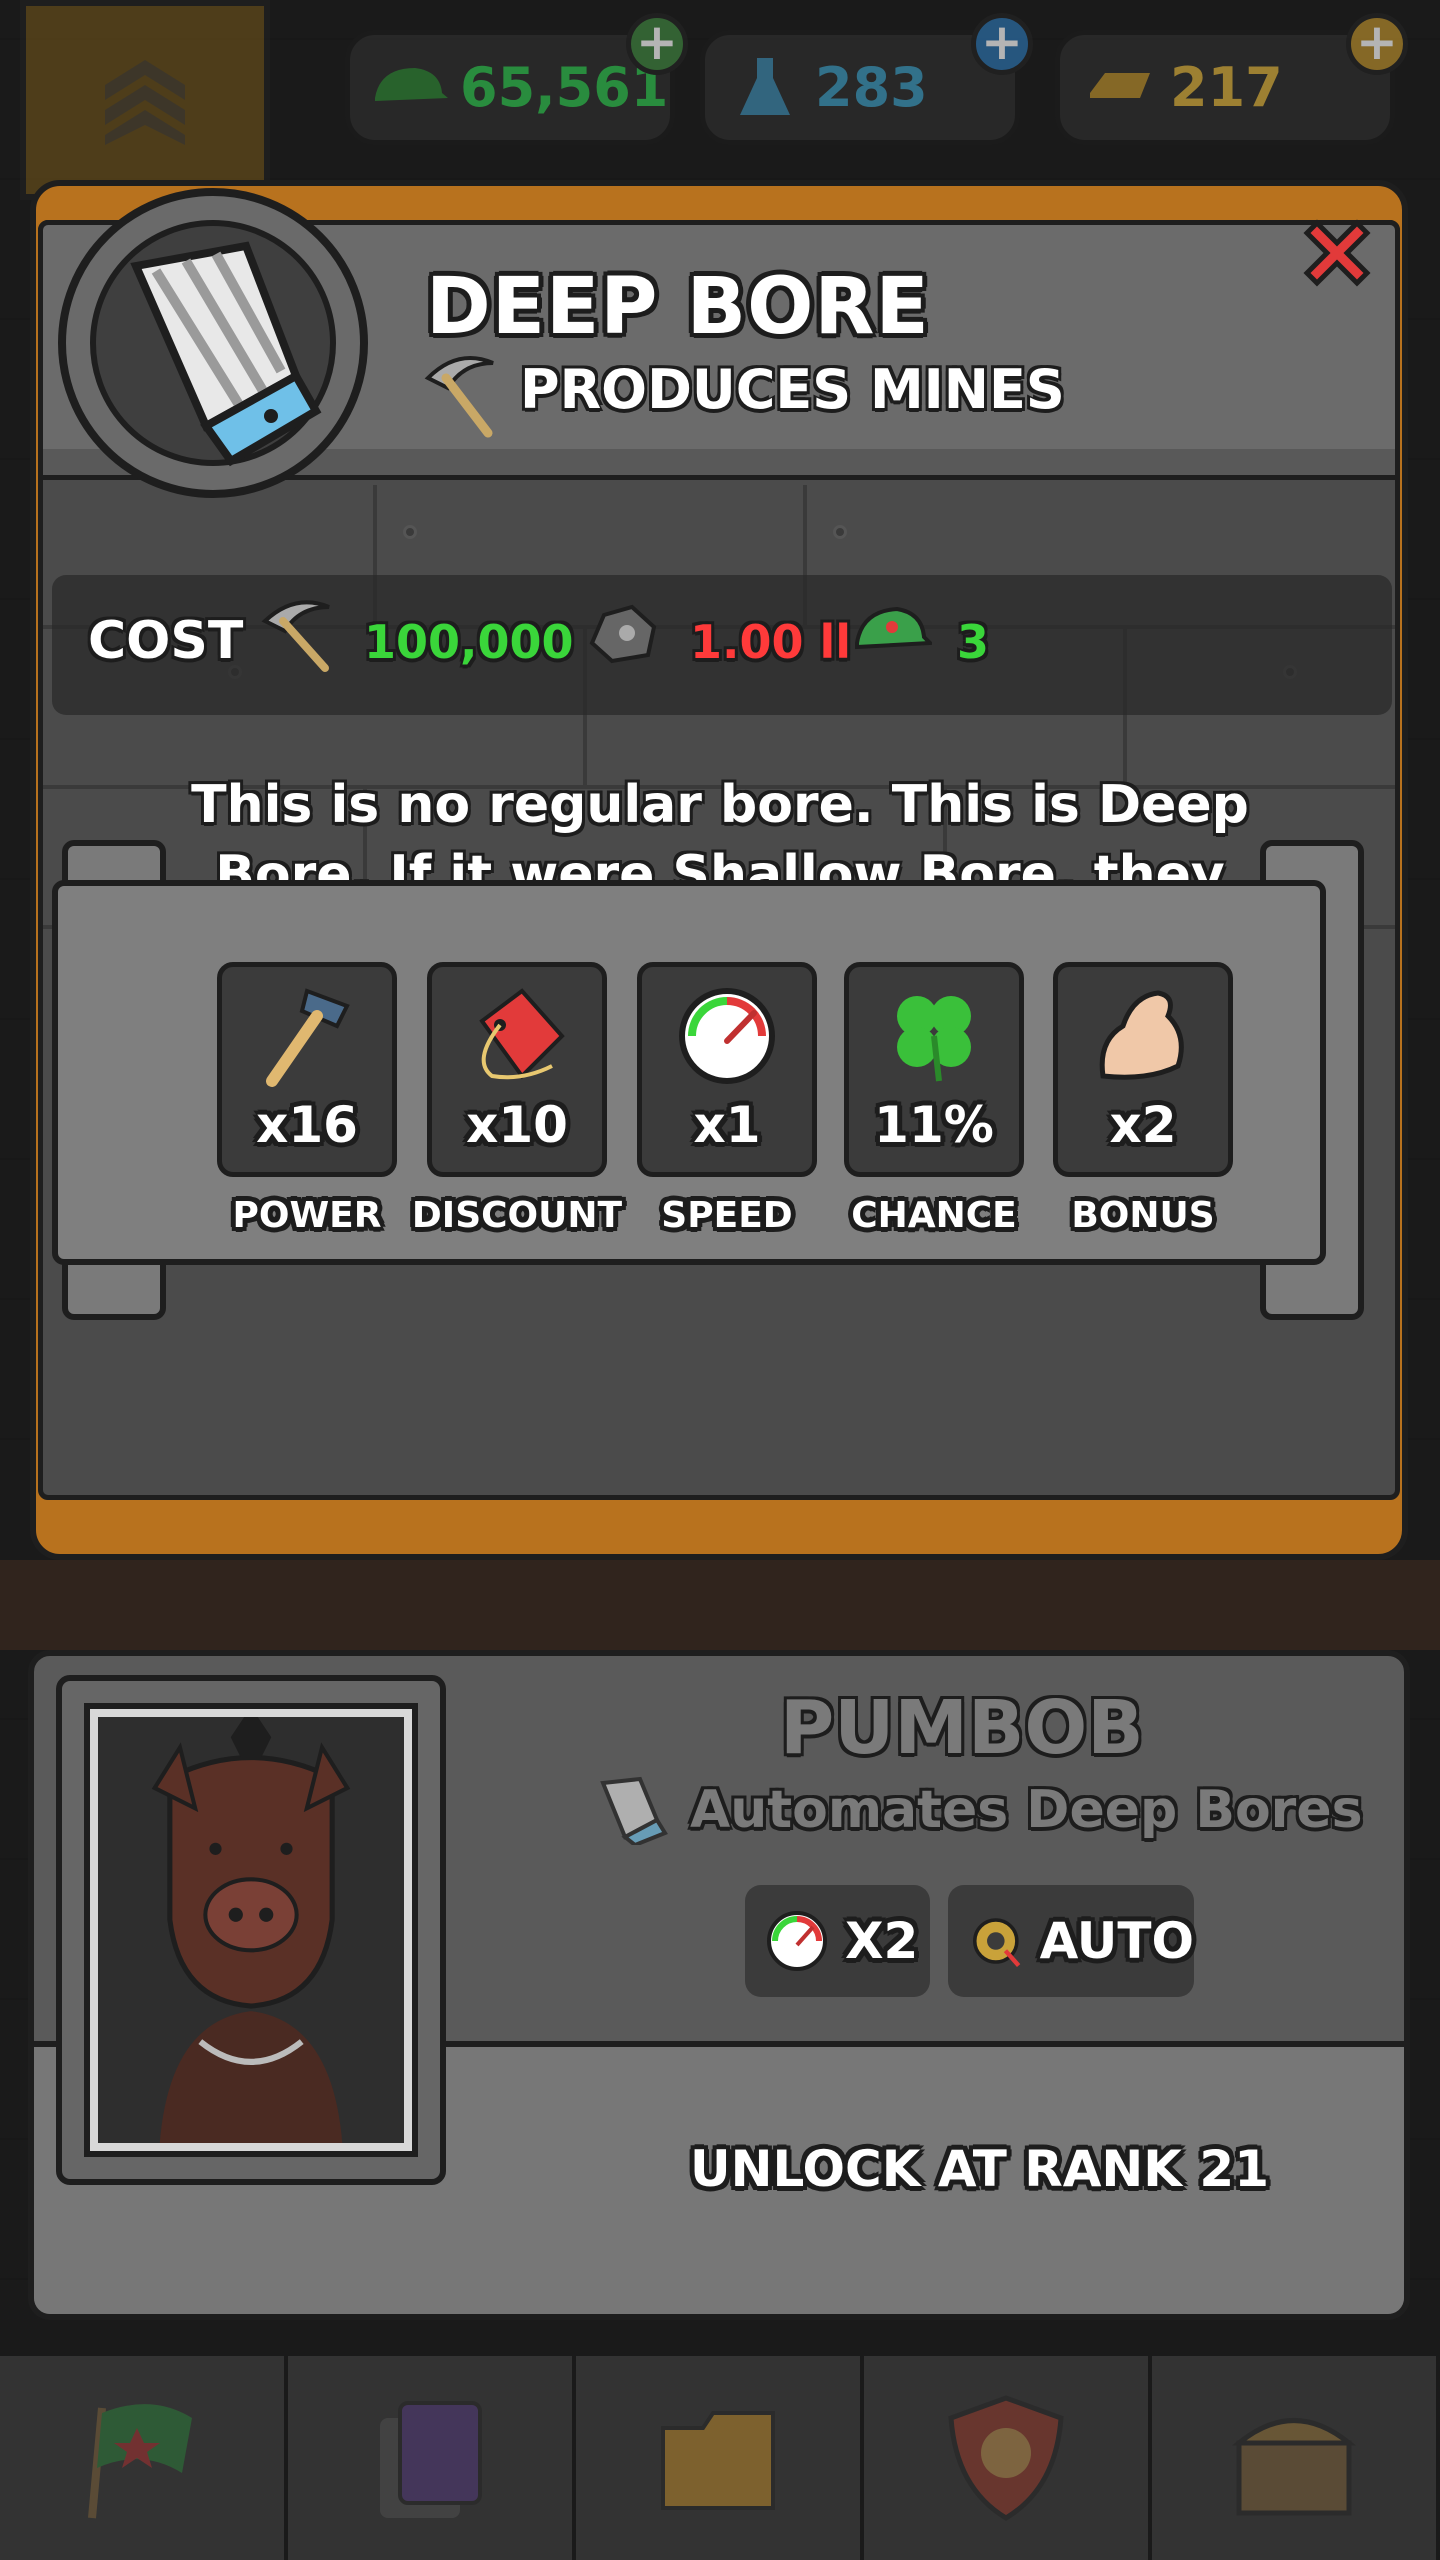 This screenshot has height=2560, width=1440. What do you see at coordinates (307, 1215) in the screenshot?
I see `stat-power-label: POWER` at bounding box center [307, 1215].